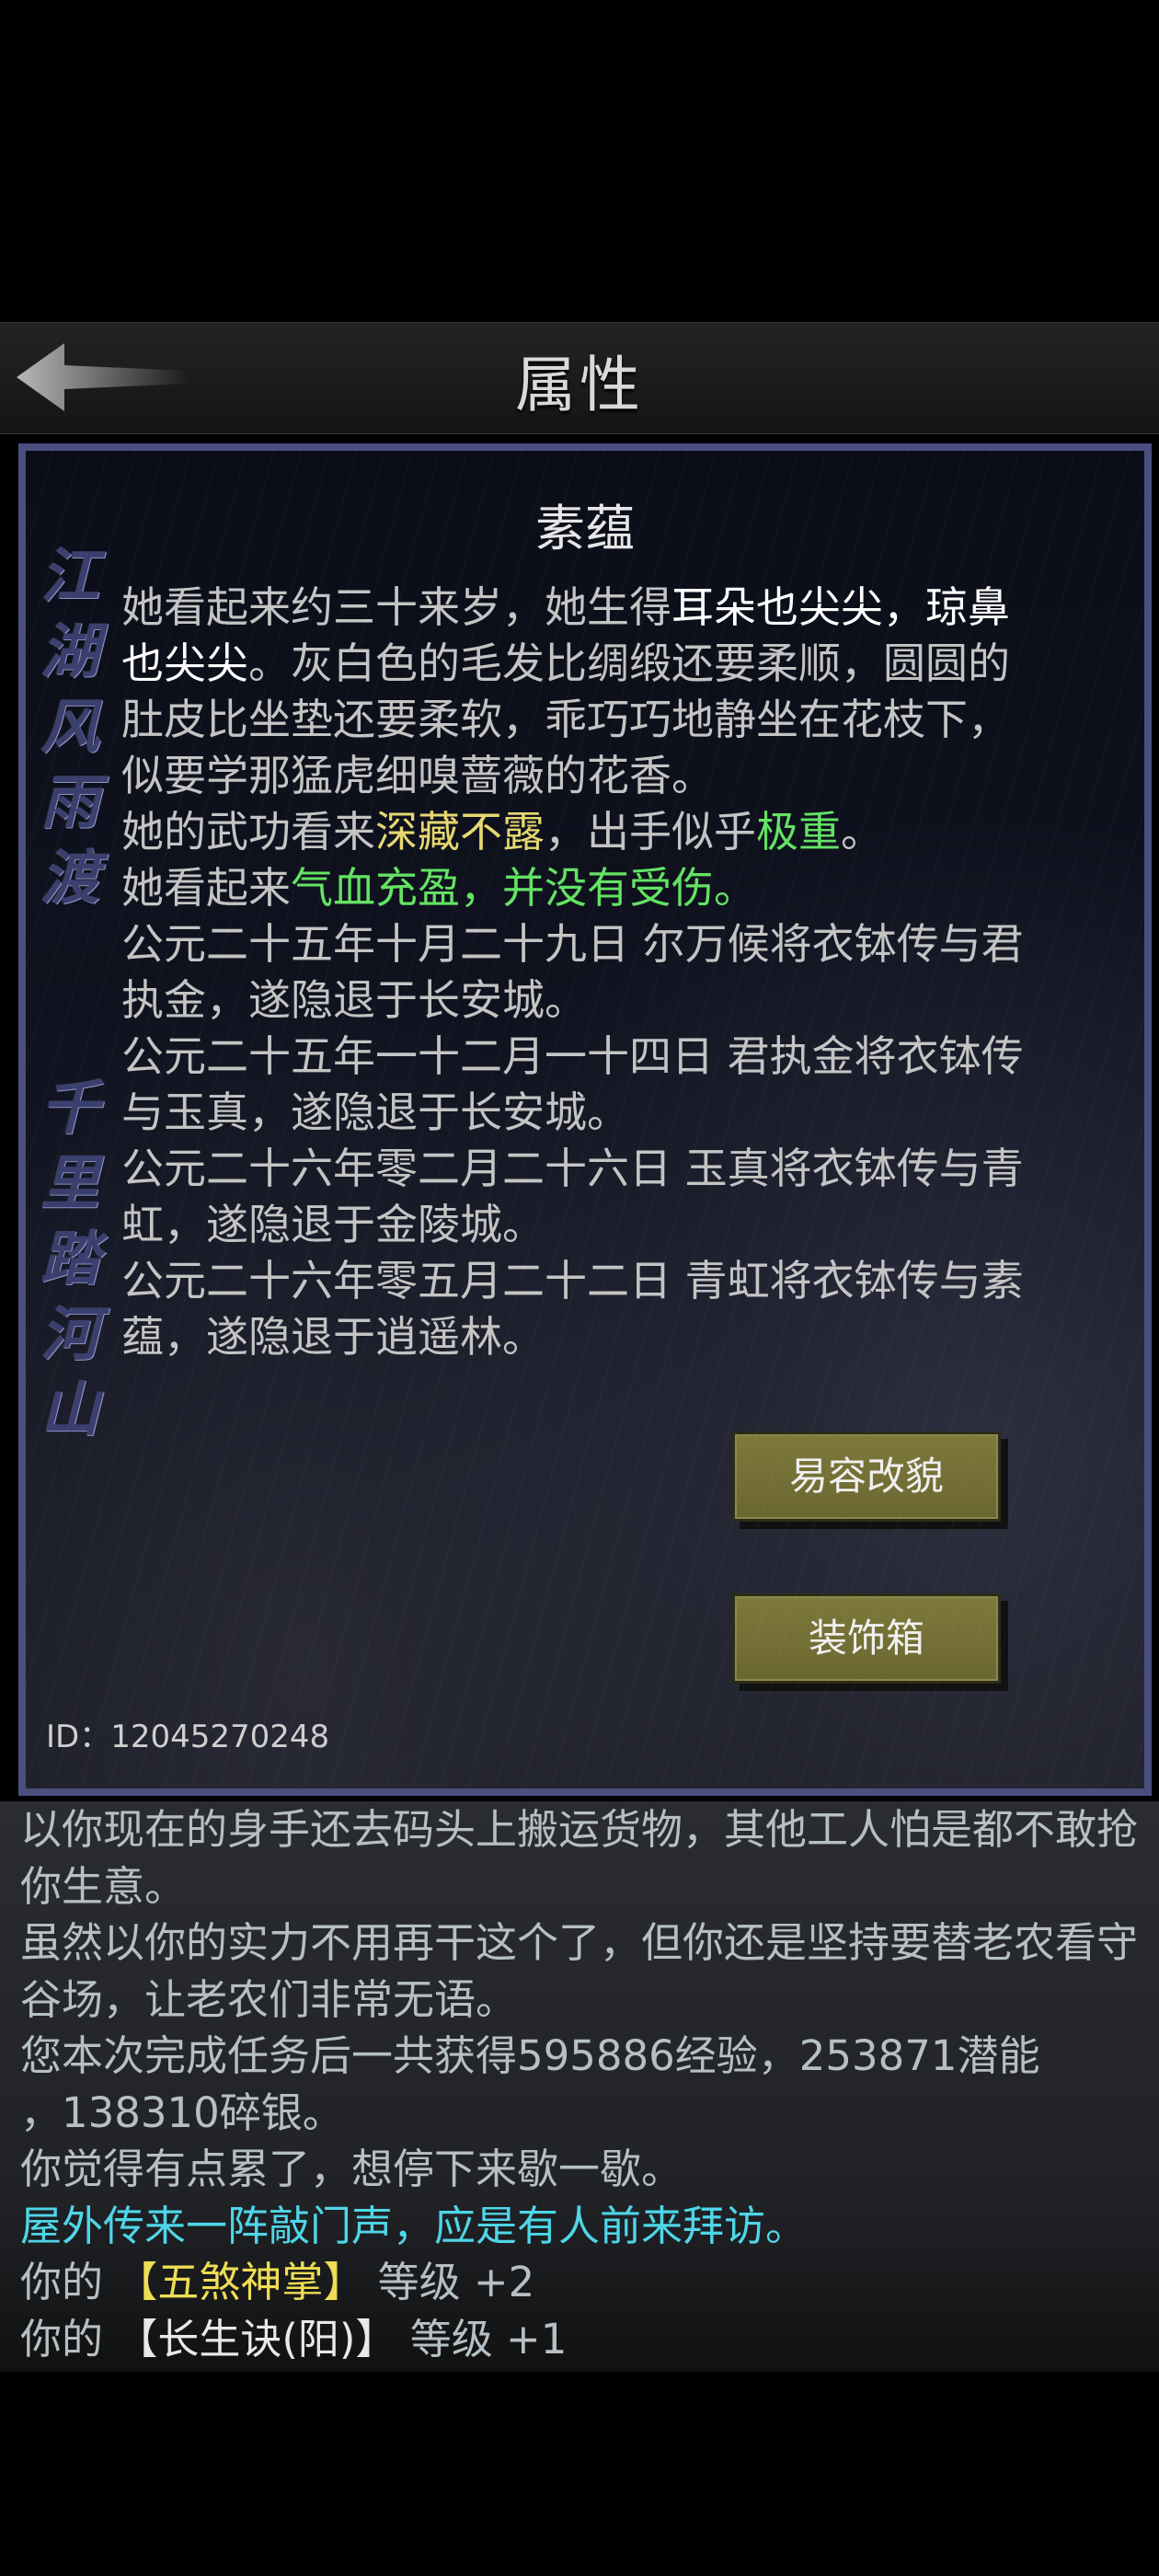  What do you see at coordinates (866, 1638) in the screenshot?
I see `wardrobe-button: 装饰箱` at bounding box center [866, 1638].